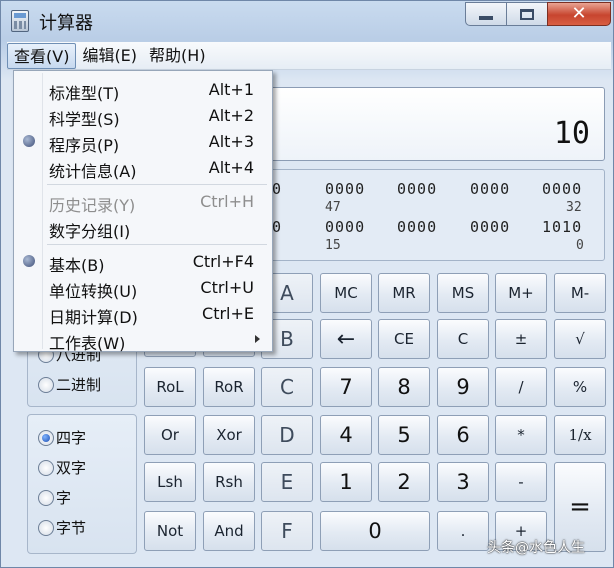 The width and height of the screenshot is (614, 568). What do you see at coordinates (64, 498) in the screenshot?
I see `radio-label: 字` at bounding box center [64, 498].